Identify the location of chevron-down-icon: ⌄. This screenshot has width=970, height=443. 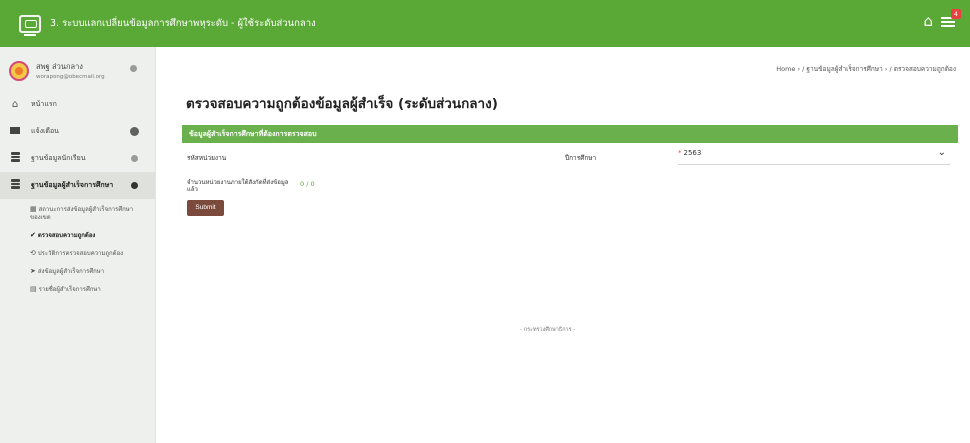
(941, 152).